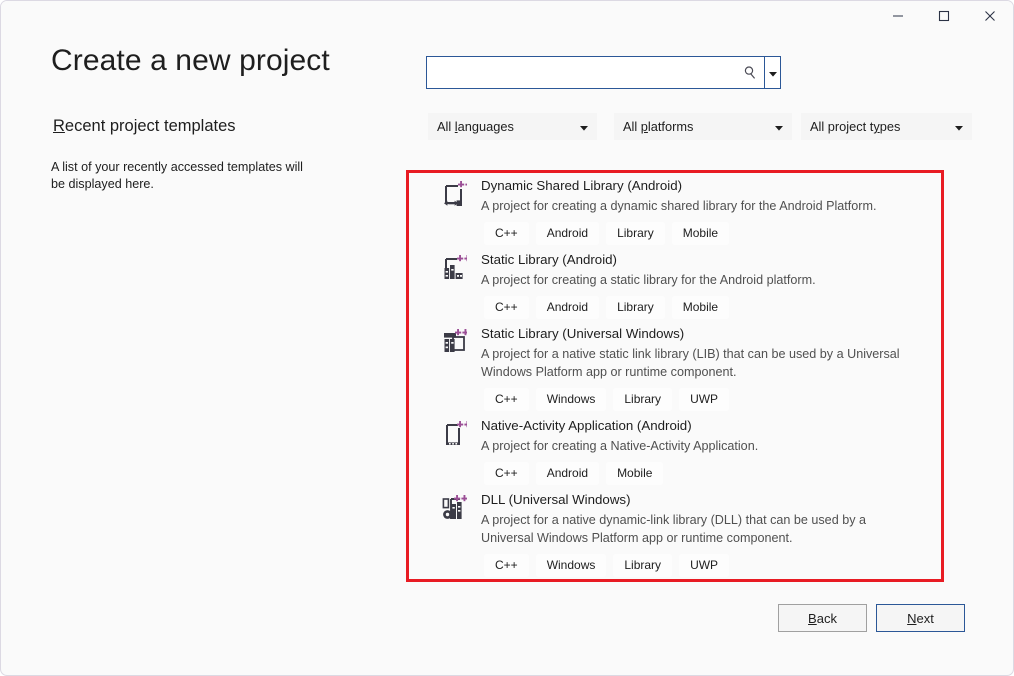 The width and height of the screenshot is (1014, 676). Describe the element at coordinates (454, 536) in the screenshot. I see `dll-uwp-icon` at that location.